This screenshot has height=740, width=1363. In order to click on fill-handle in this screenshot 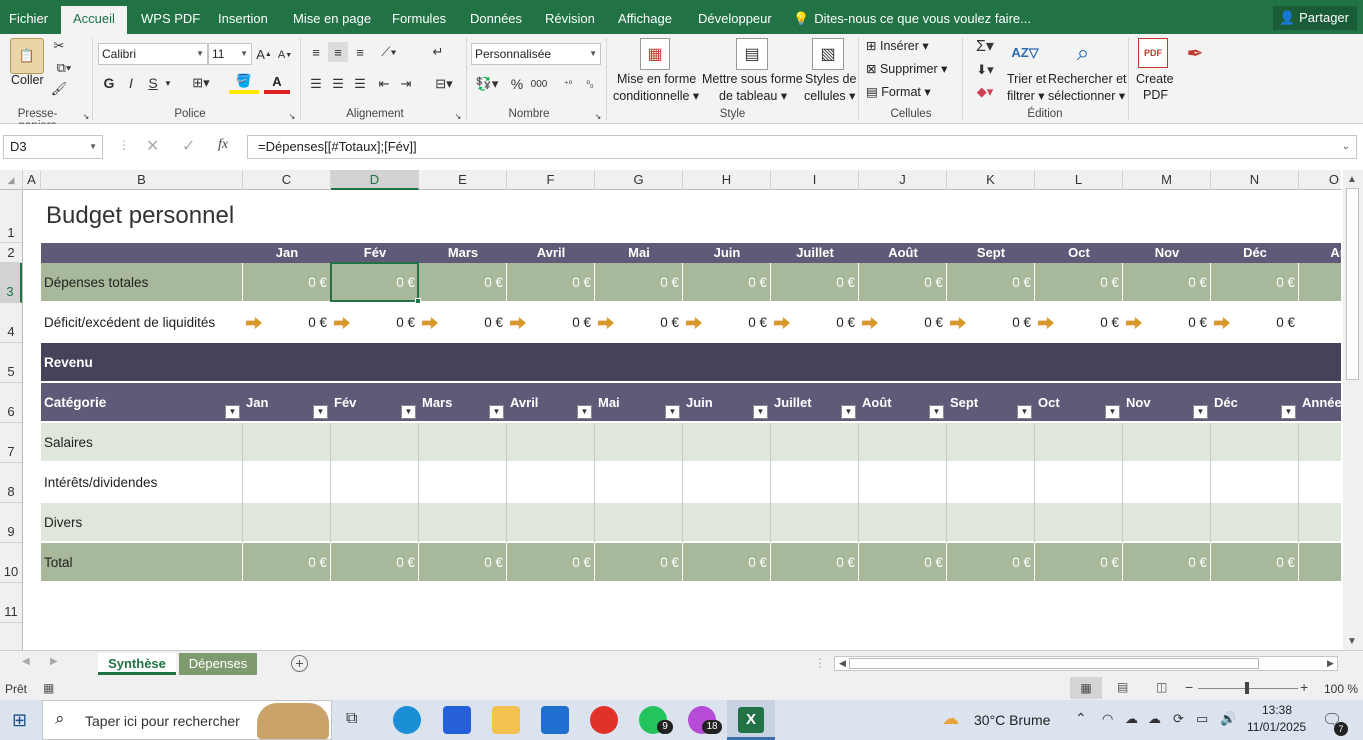, I will do `click(418, 301)`.